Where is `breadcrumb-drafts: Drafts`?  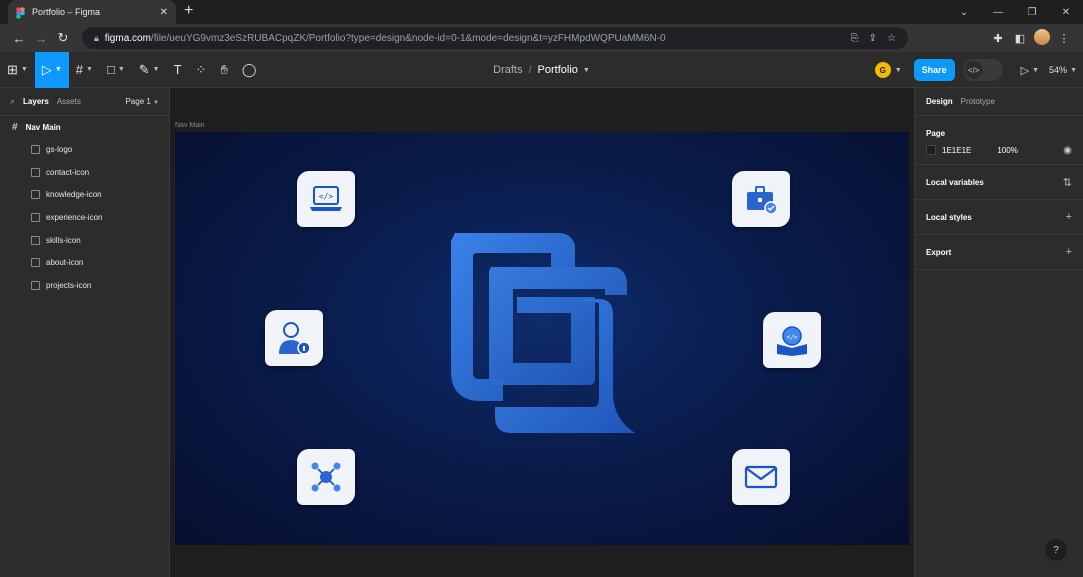 breadcrumb-drafts: Drafts is located at coordinates (507, 70).